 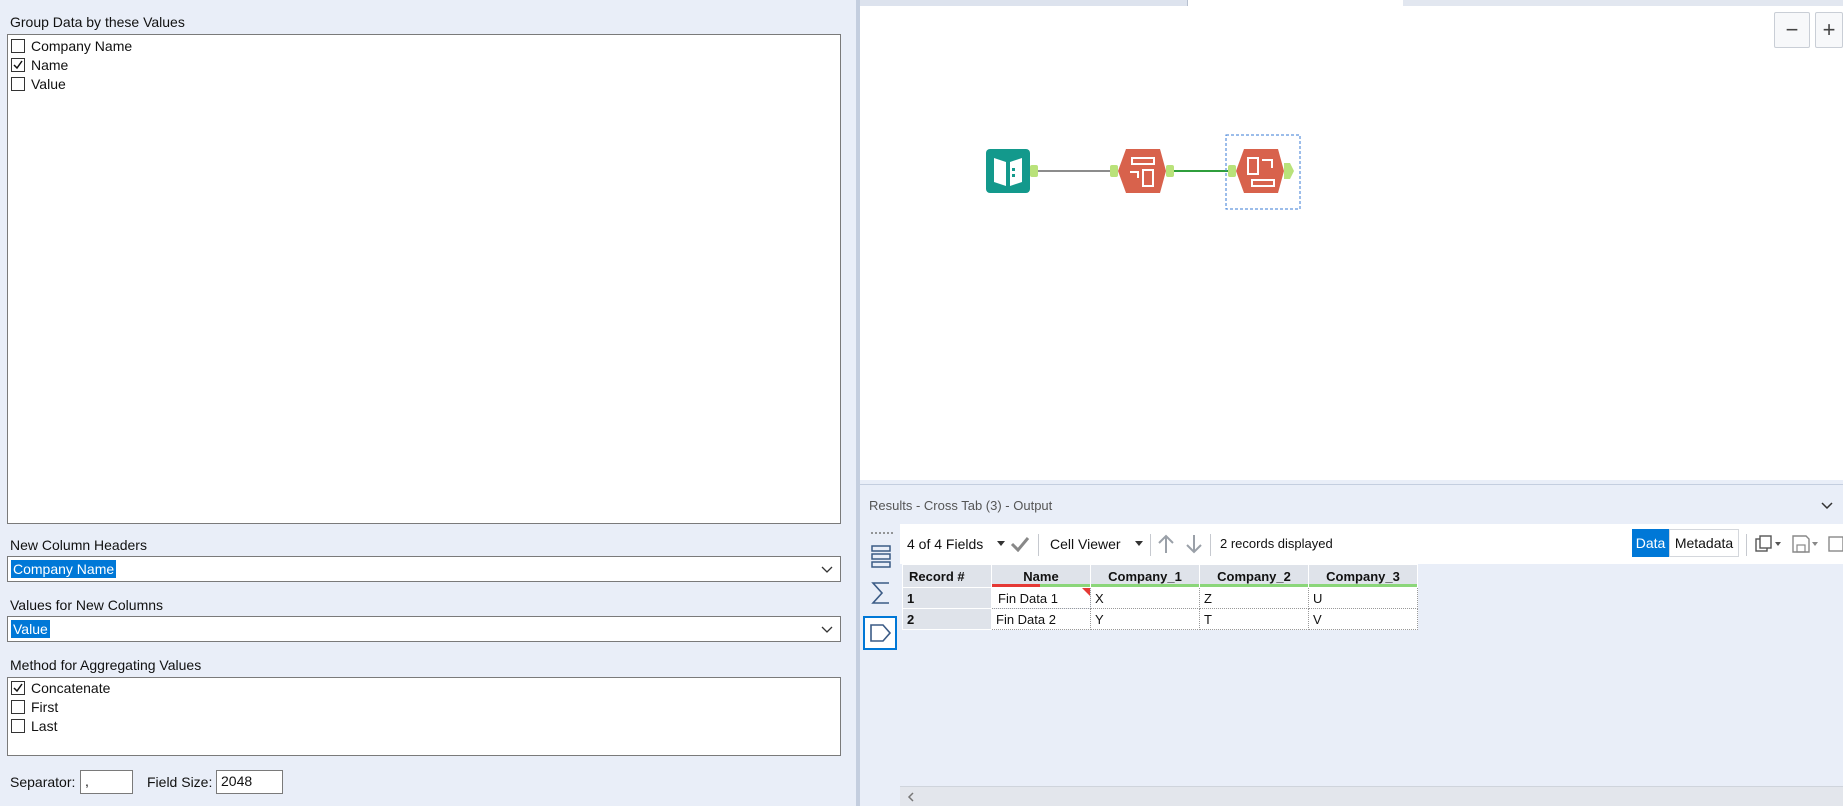 What do you see at coordinates (1041, 576) in the screenshot?
I see `column-header: Name` at bounding box center [1041, 576].